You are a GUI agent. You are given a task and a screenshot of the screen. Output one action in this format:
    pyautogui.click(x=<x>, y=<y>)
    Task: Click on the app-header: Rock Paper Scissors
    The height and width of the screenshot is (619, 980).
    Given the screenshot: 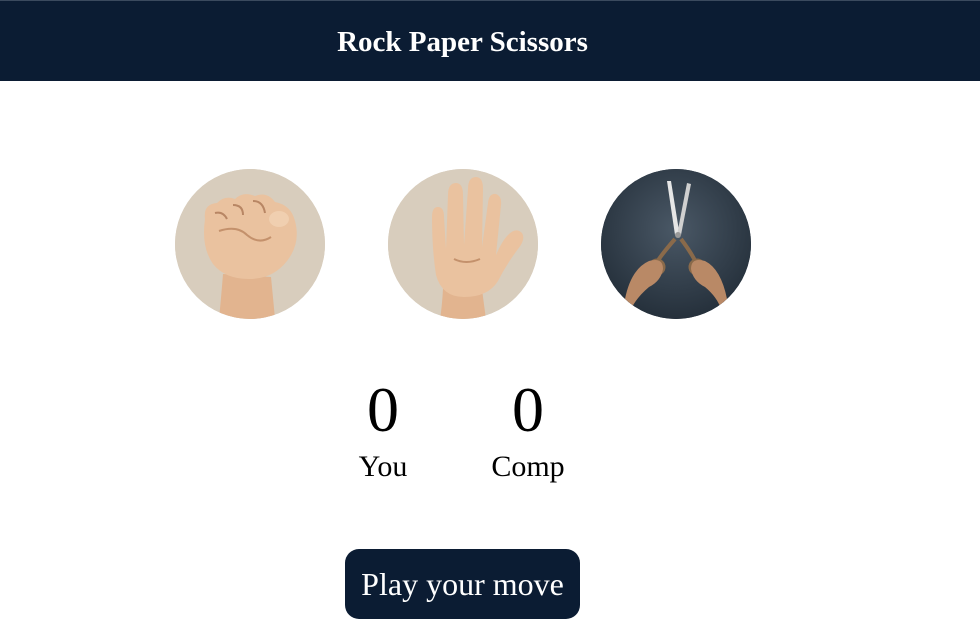 What is the action you would take?
    pyautogui.click(x=490, y=40)
    